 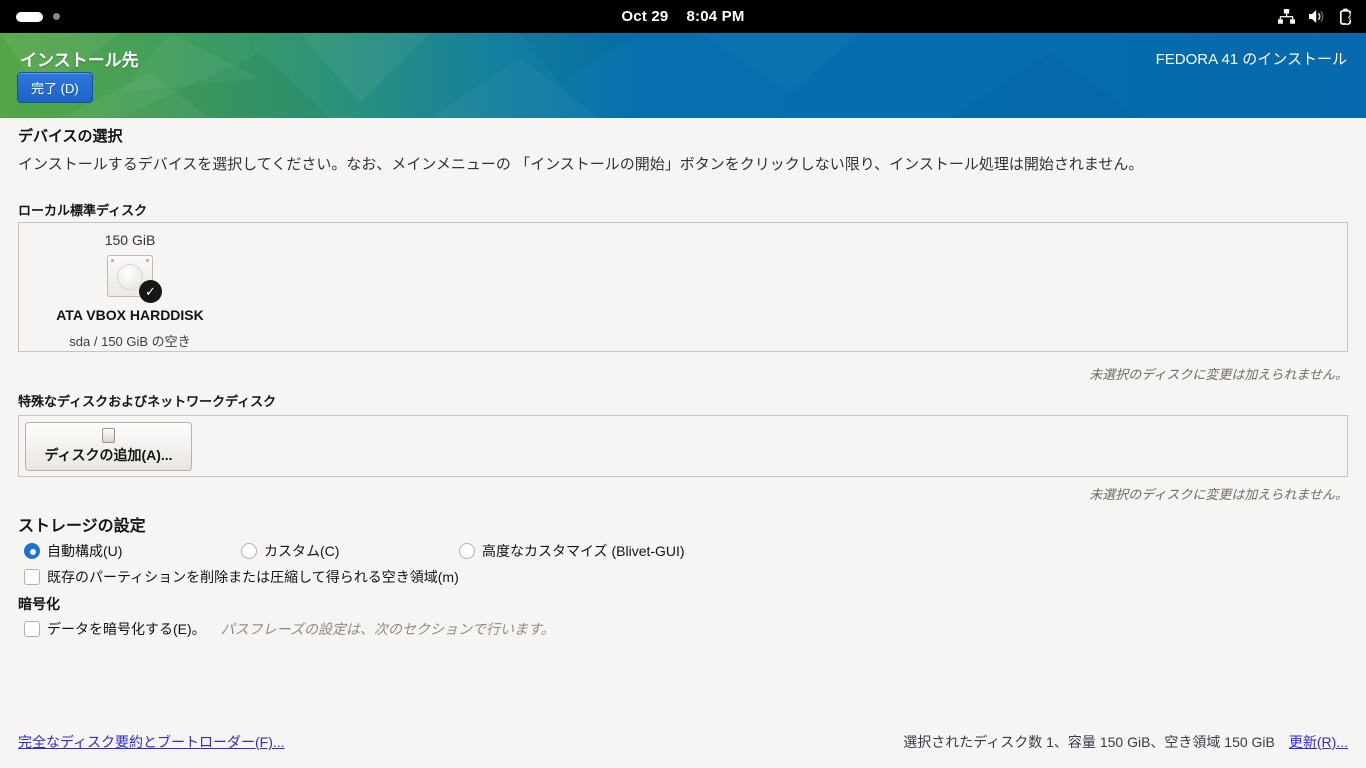 I want to click on encrypt-data-checkbox: データを暗号化する(E)。 パスフレーズの設定は、次のセクションで行います。, so click(x=289, y=629).